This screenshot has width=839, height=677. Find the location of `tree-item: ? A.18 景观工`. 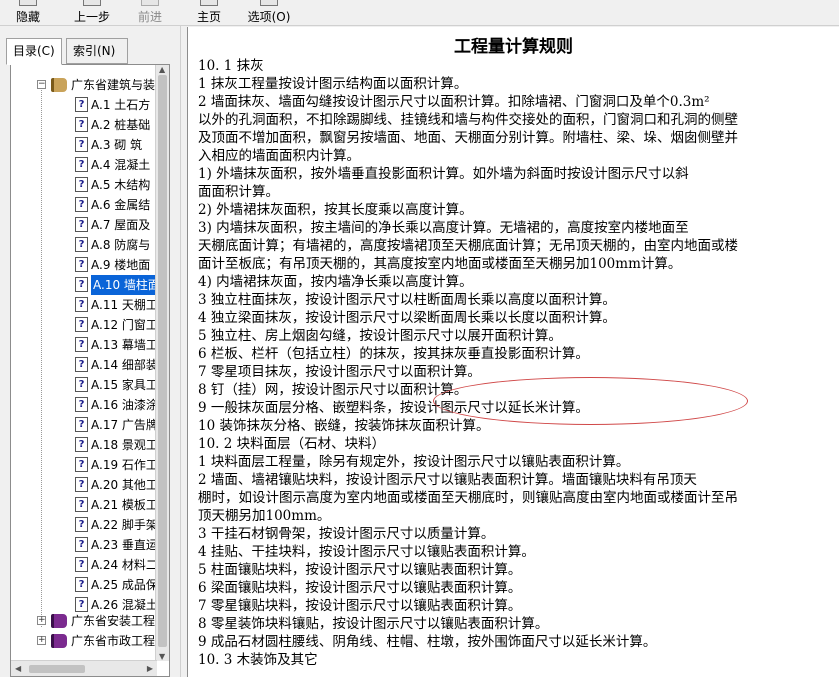

tree-item: ? A.18 景观工 is located at coordinates (84, 445).